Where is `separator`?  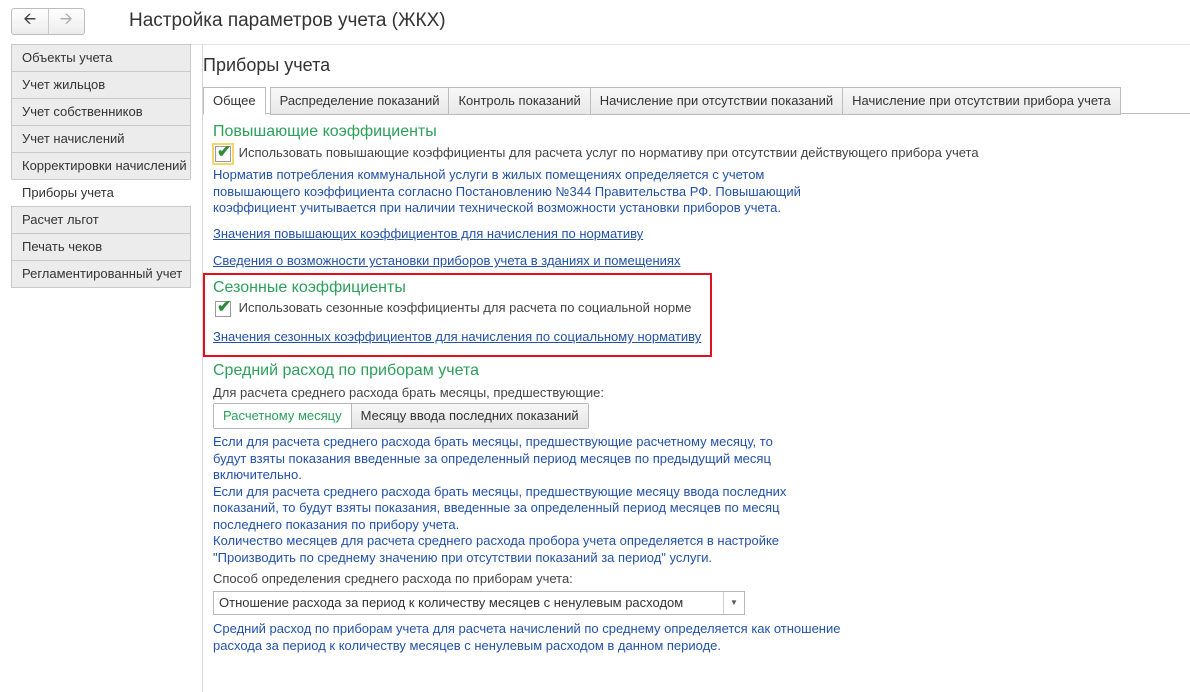 separator is located at coordinates (690, 44).